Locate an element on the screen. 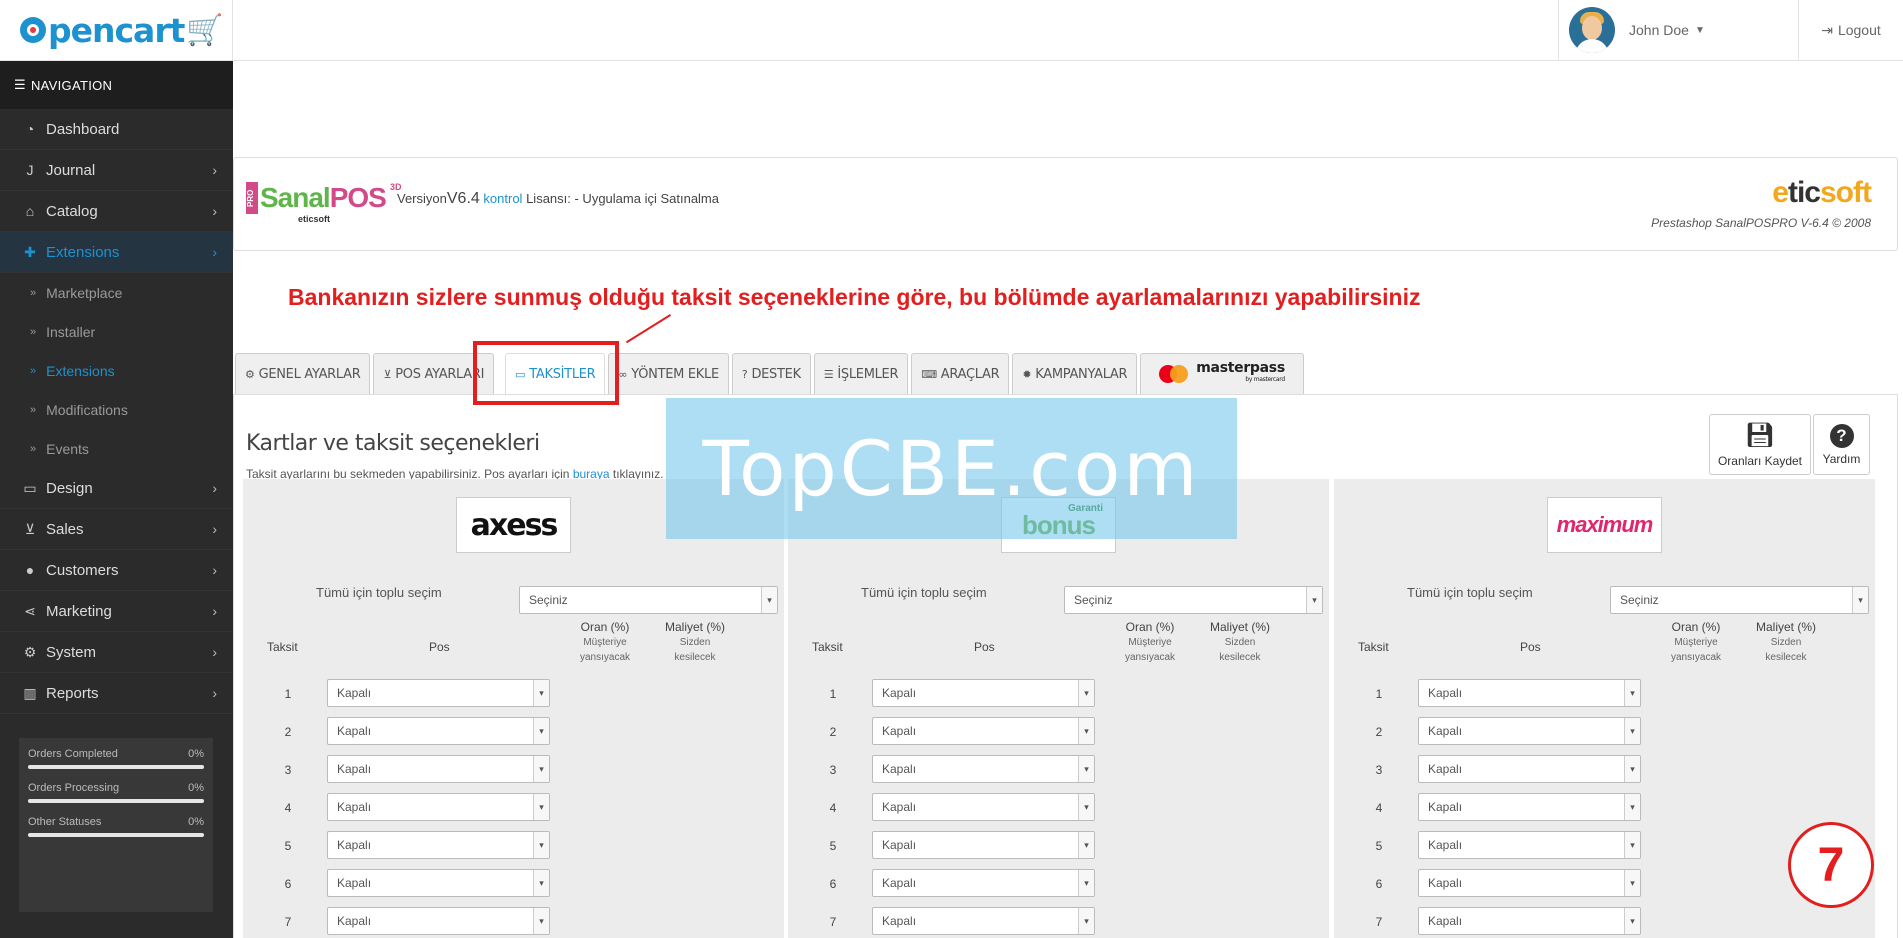  save-rates-button: 💾︎ Oranları Kaydet is located at coordinates (1760, 444).